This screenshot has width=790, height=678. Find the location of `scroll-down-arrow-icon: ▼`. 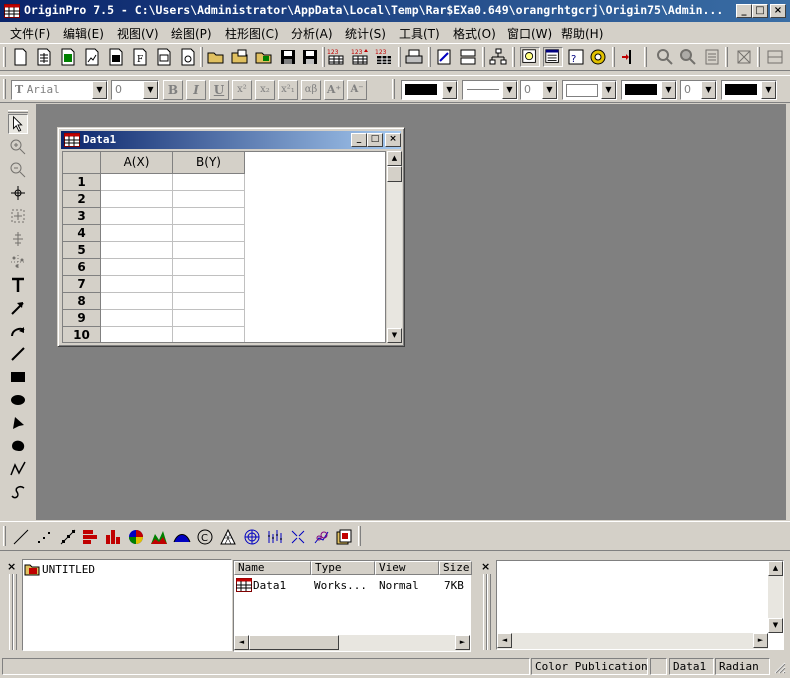

scroll-down-arrow-icon: ▼ is located at coordinates (775, 625).